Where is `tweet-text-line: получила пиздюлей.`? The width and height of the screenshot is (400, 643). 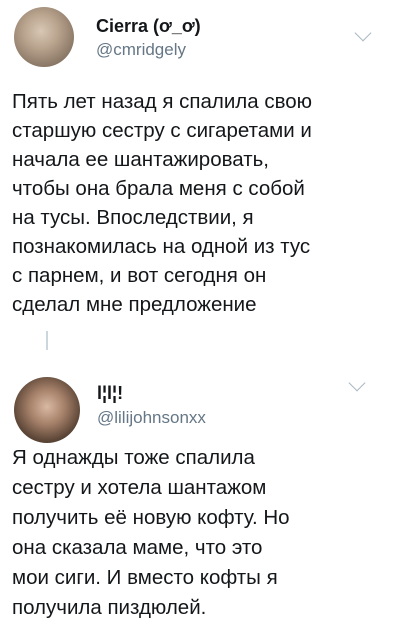
tweet-text-line: получила пиздюлей. is located at coordinates (109, 607).